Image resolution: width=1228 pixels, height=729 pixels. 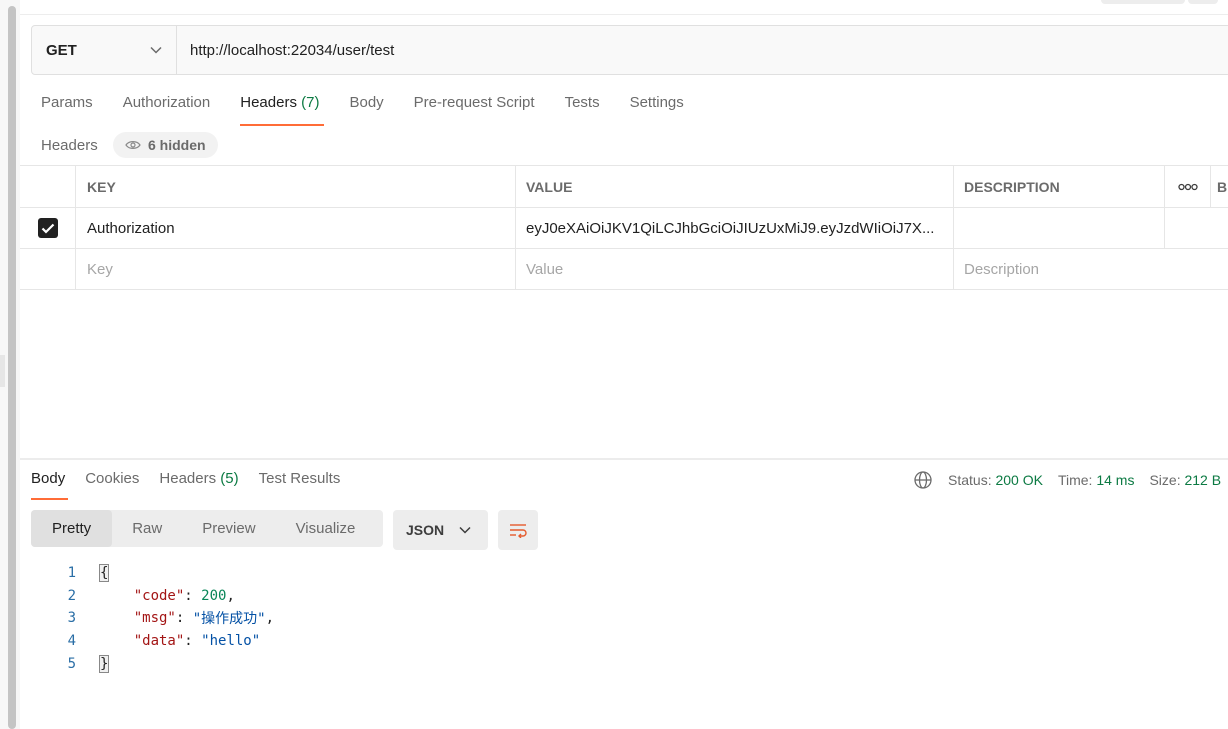 I want to click on tab-count: (7), so click(x=310, y=102).